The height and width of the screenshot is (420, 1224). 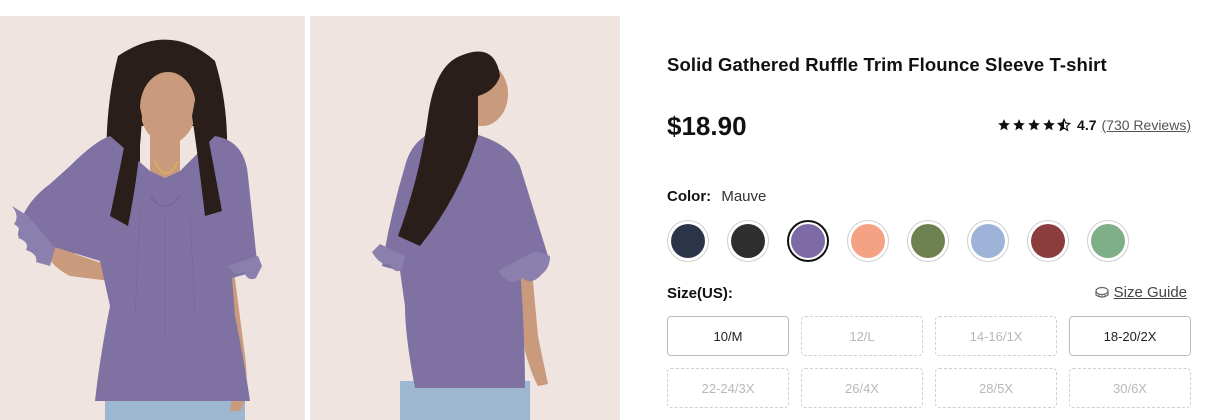 What do you see at coordinates (707, 126) in the screenshot?
I see `product-price: $18.90` at bounding box center [707, 126].